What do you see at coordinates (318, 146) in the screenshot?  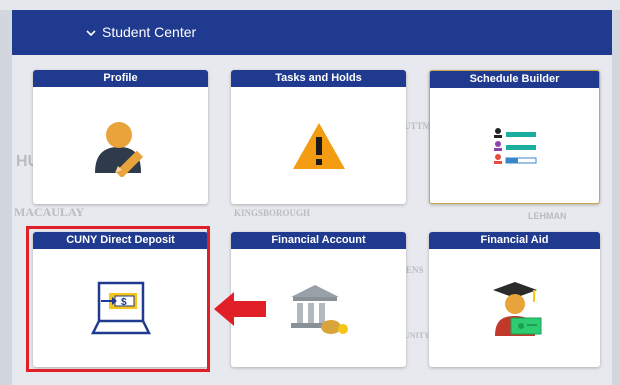 I see `warning-icon` at bounding box center [318, 146].